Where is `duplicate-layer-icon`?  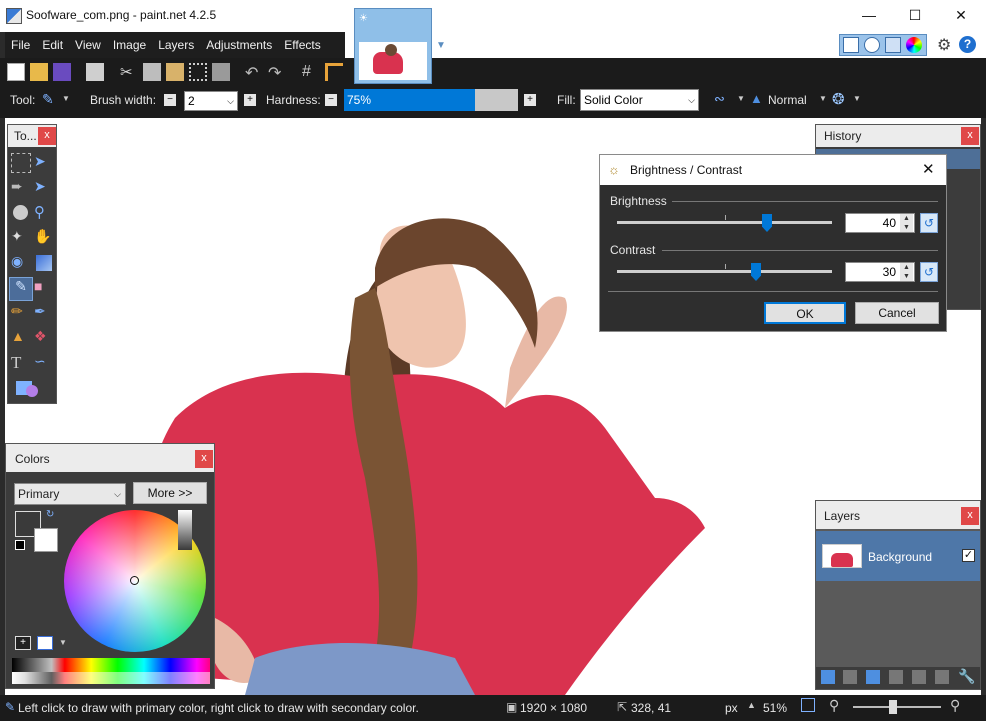 duplicate-layer-icon is located at coordinates (873, 677).